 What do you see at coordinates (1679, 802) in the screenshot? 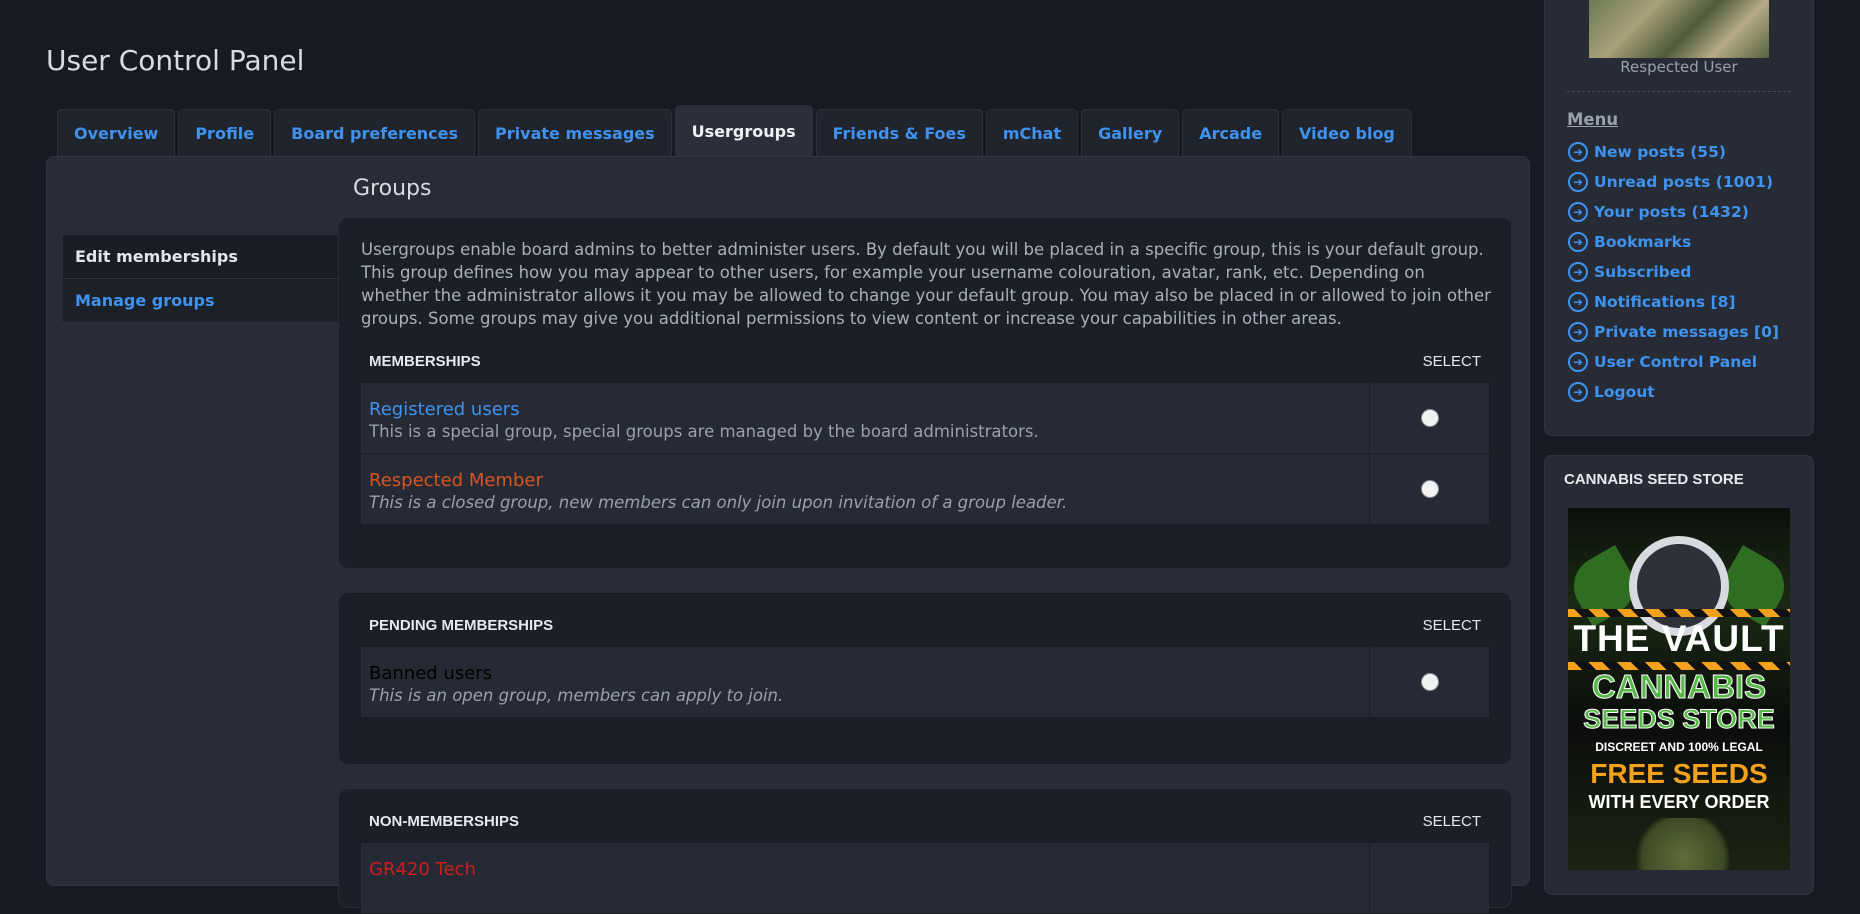
I see `ad-line-every-order: WITH EVERY ORDER` at bounding box center [1679, 802].